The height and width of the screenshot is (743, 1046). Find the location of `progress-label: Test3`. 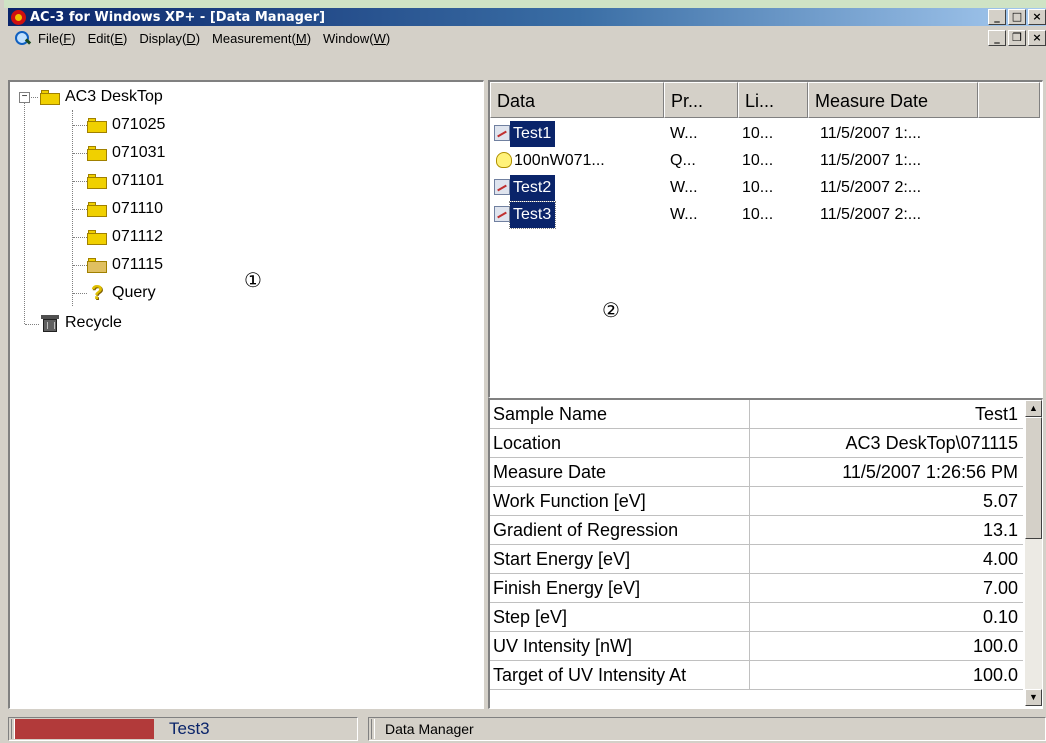

progress-label: Test3 is located at coordinates (189, 728).